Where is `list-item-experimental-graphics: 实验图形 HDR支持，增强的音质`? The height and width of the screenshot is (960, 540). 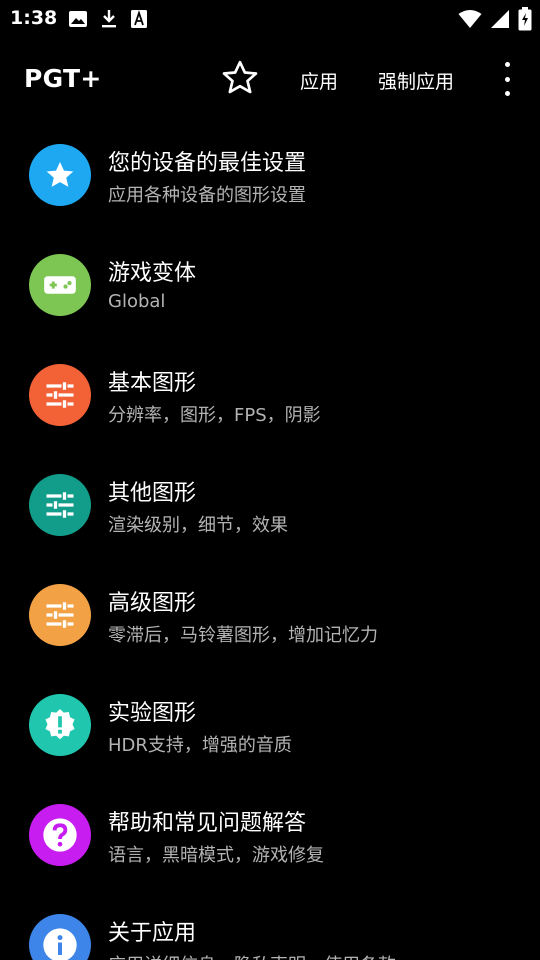
list-item-experimental-graphics: 实验图形 HDR支持，增强的音质 is located at coordinates (270, 725).